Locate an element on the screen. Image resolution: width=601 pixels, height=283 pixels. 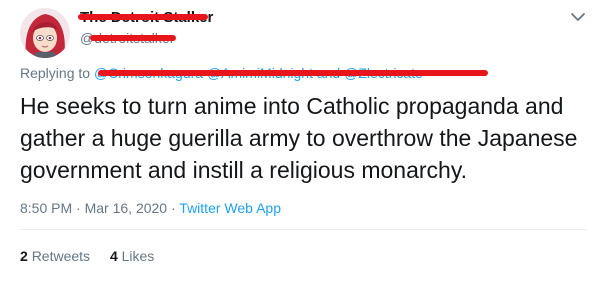
tweet-time: 8:50 PM is located at coordinates (46, 208).